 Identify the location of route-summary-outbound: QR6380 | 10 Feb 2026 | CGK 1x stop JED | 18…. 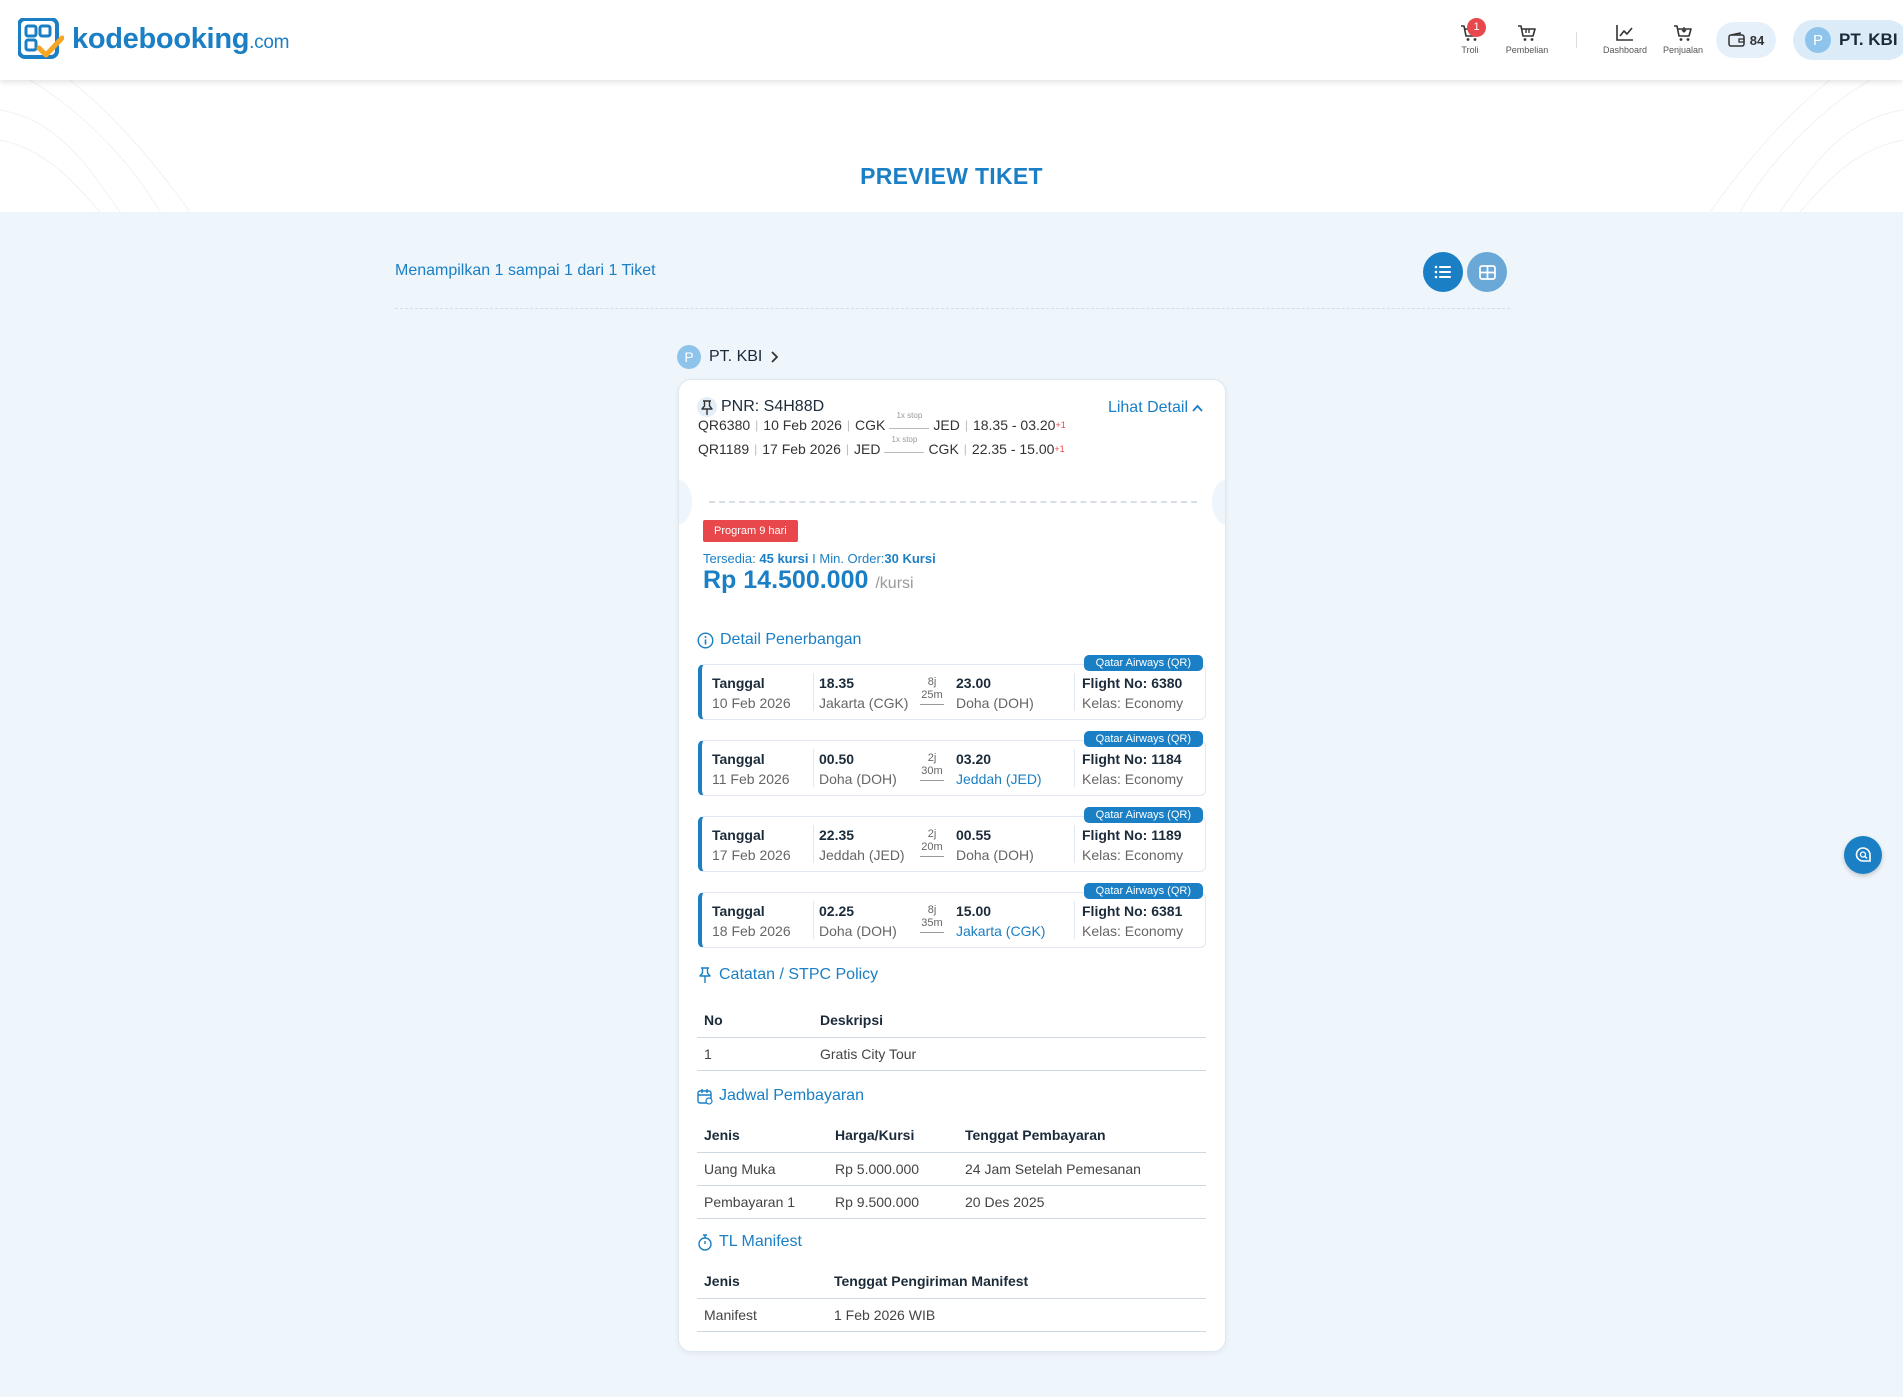
(882, 422).